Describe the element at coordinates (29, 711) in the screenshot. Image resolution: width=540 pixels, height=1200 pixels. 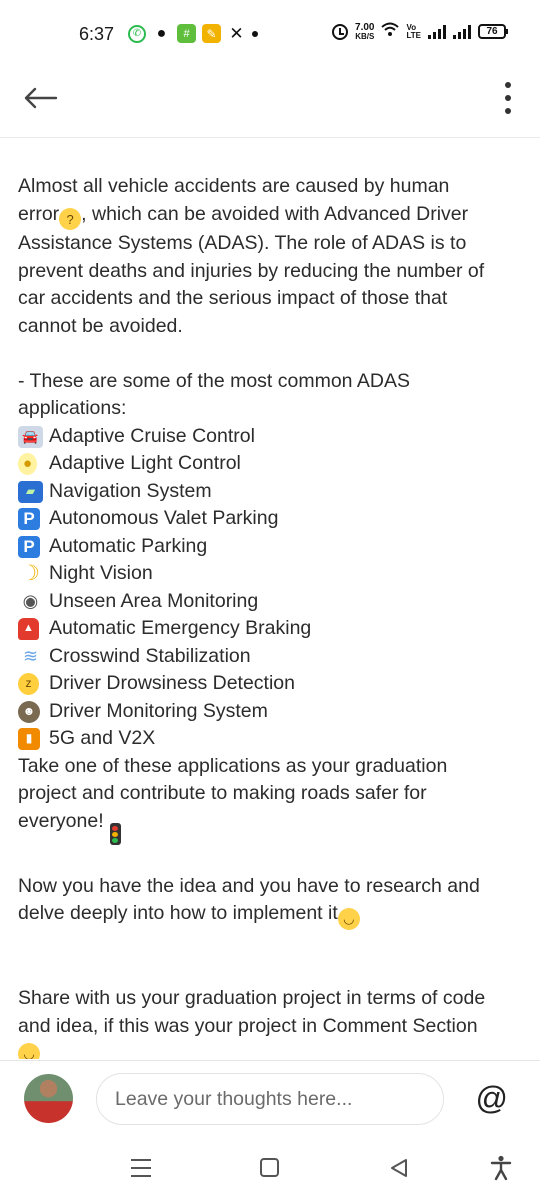
I see `detective-icon: ☻` at that location.